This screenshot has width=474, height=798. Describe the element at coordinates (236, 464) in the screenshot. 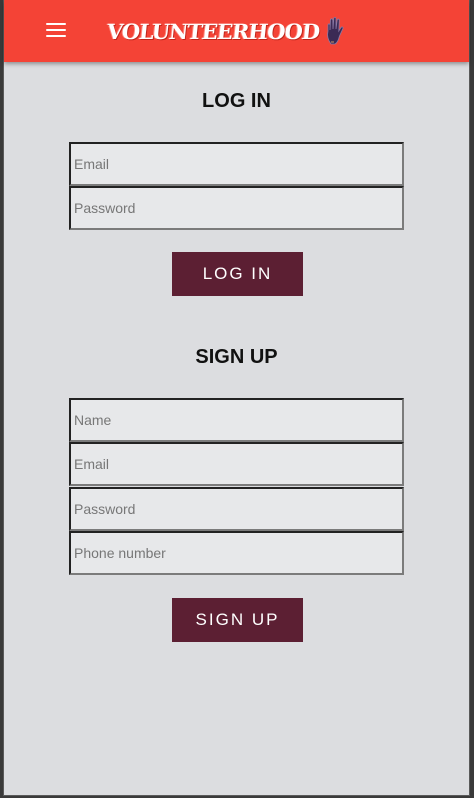

I see `signup-email-input` at that location.